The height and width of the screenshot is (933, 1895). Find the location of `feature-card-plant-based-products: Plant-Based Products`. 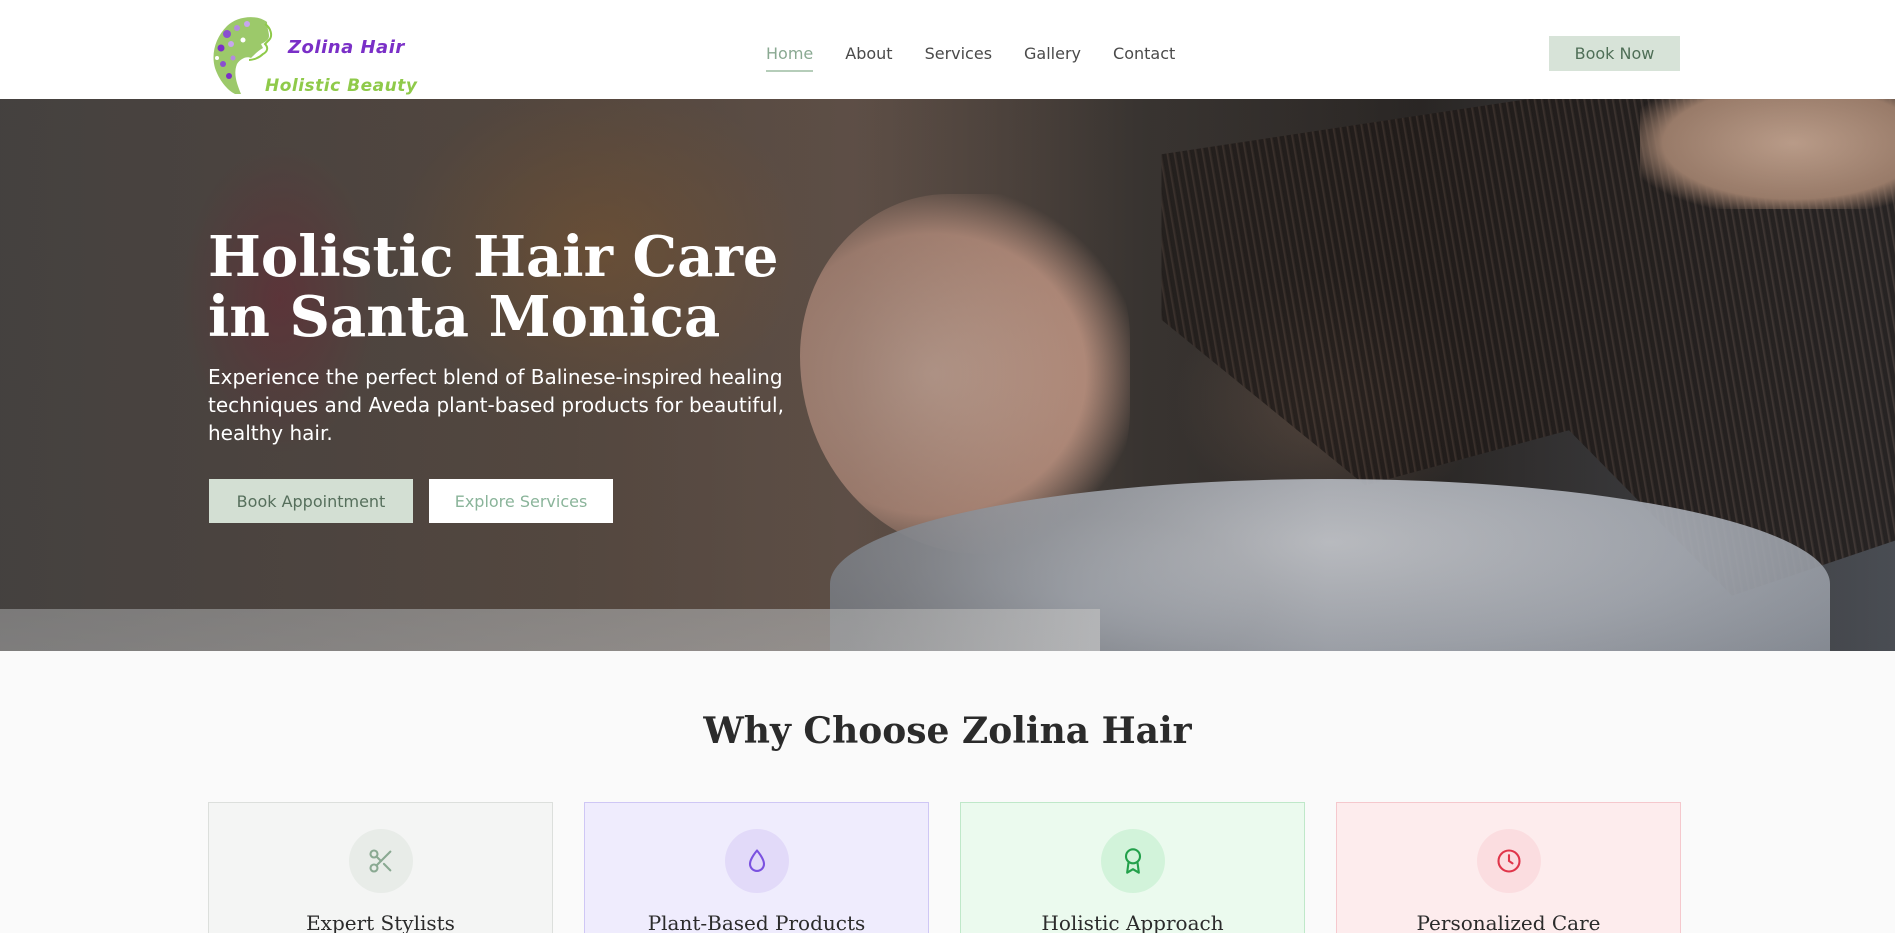

feature-card-plant-based-products: Plant-Based Products is located at coordinates (756, 867).